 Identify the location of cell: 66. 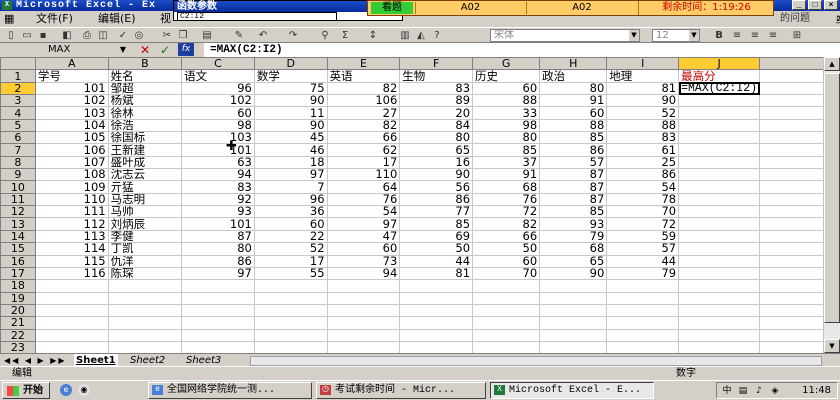
(363, 138).